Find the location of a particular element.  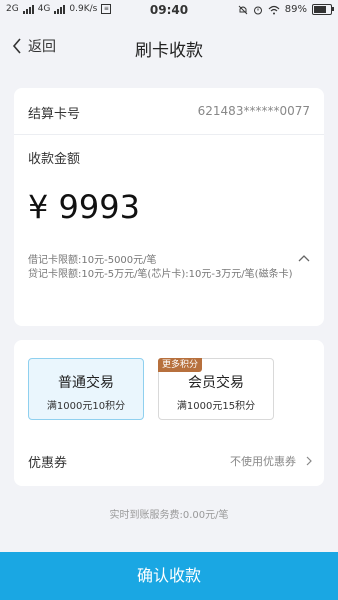

settlement-card-row: 结算卡号 621483******0077 is located at coordinates (169, 111).